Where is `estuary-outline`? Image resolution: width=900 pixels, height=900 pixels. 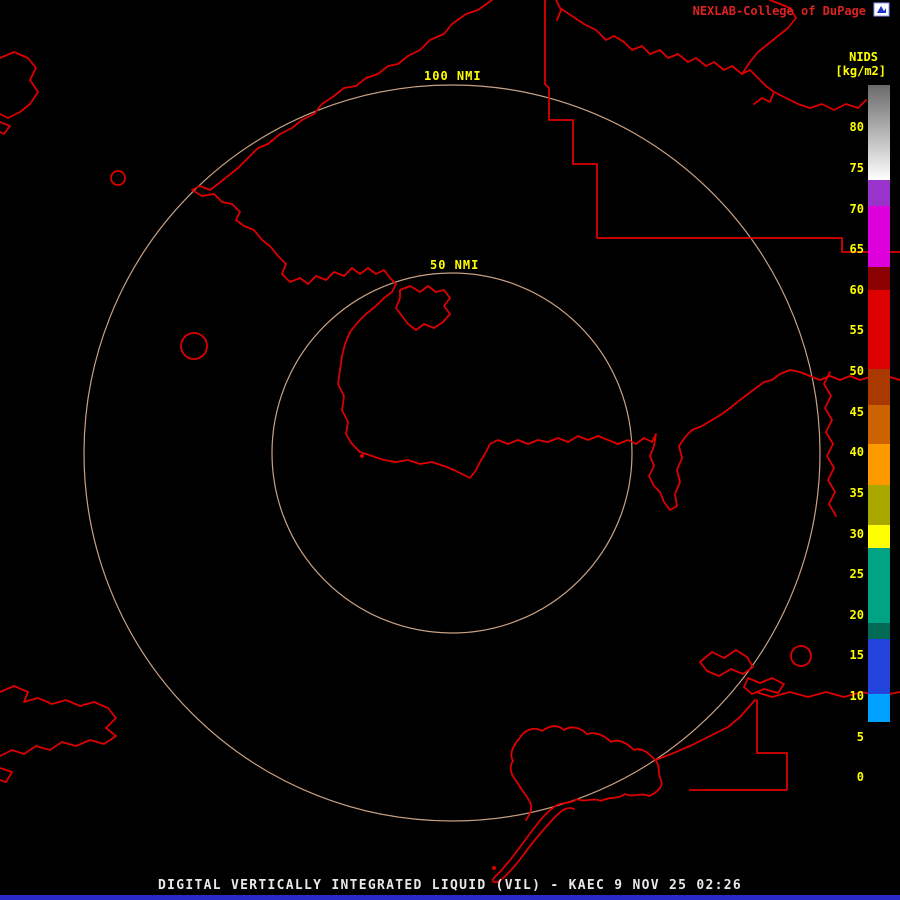 estuary-outline is located at coordinates (423, 308).